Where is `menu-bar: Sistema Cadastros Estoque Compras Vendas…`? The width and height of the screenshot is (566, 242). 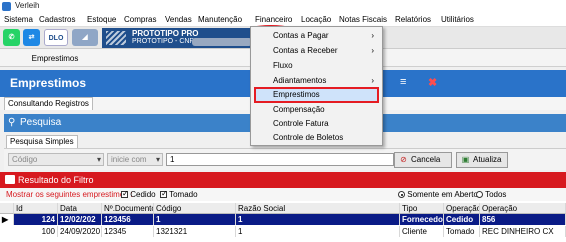 menu-bar: Sistema Cadastros Estoque Compras Vendas… is located at coordinates (283, 27).